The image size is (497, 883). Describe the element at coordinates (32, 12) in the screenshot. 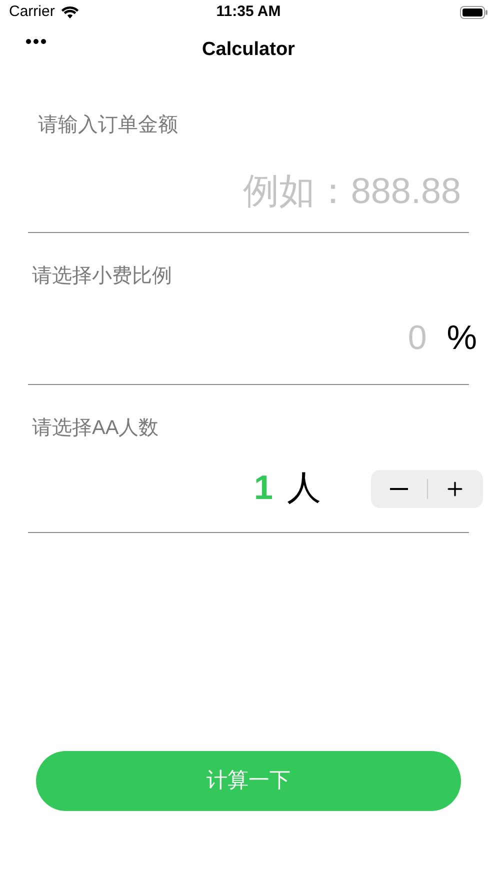

I see `carrier-label: Carrier` at that location.